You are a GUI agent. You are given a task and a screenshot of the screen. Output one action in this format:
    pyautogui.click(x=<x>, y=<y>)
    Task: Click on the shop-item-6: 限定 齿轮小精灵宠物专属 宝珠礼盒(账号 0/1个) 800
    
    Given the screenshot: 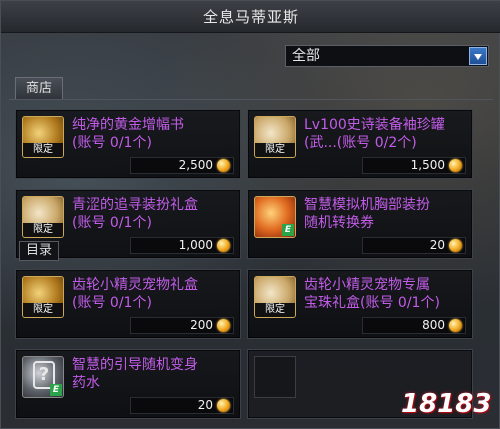 What is the action you would take?
    pyautogui.click(x=360, y=304)
    